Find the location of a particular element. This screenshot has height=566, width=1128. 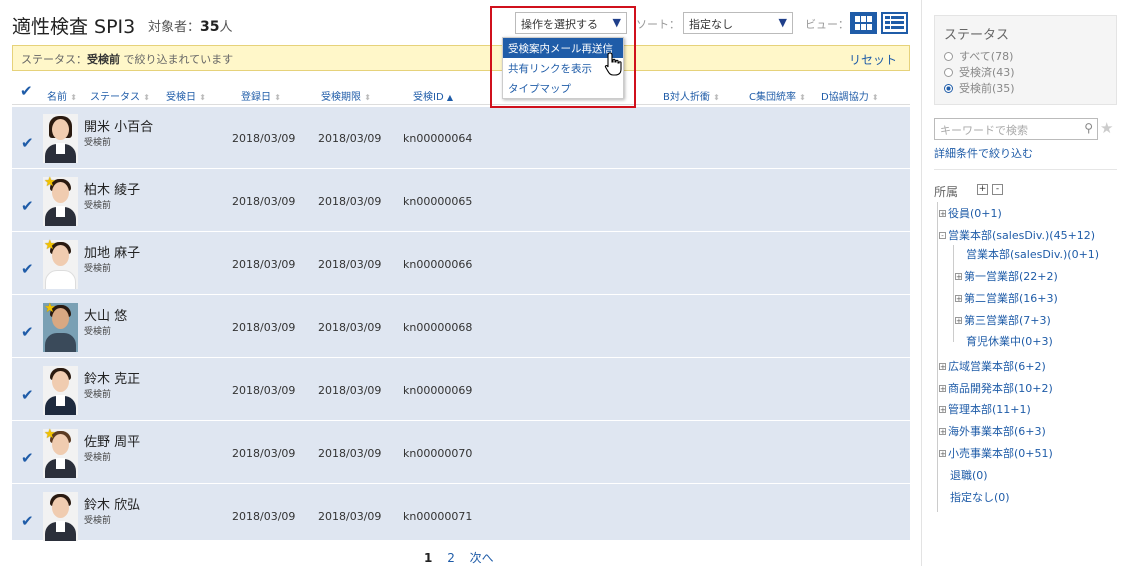

radio-icon is located at coordinates (948, 56).